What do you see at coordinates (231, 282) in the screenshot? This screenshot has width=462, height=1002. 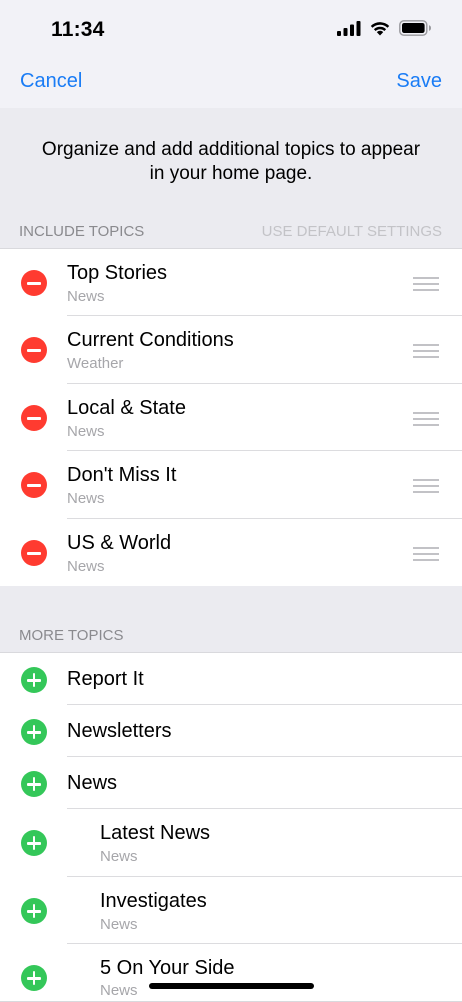 I see `include-row-top-stories: Top Stories News` at bounding box center [231, 282].